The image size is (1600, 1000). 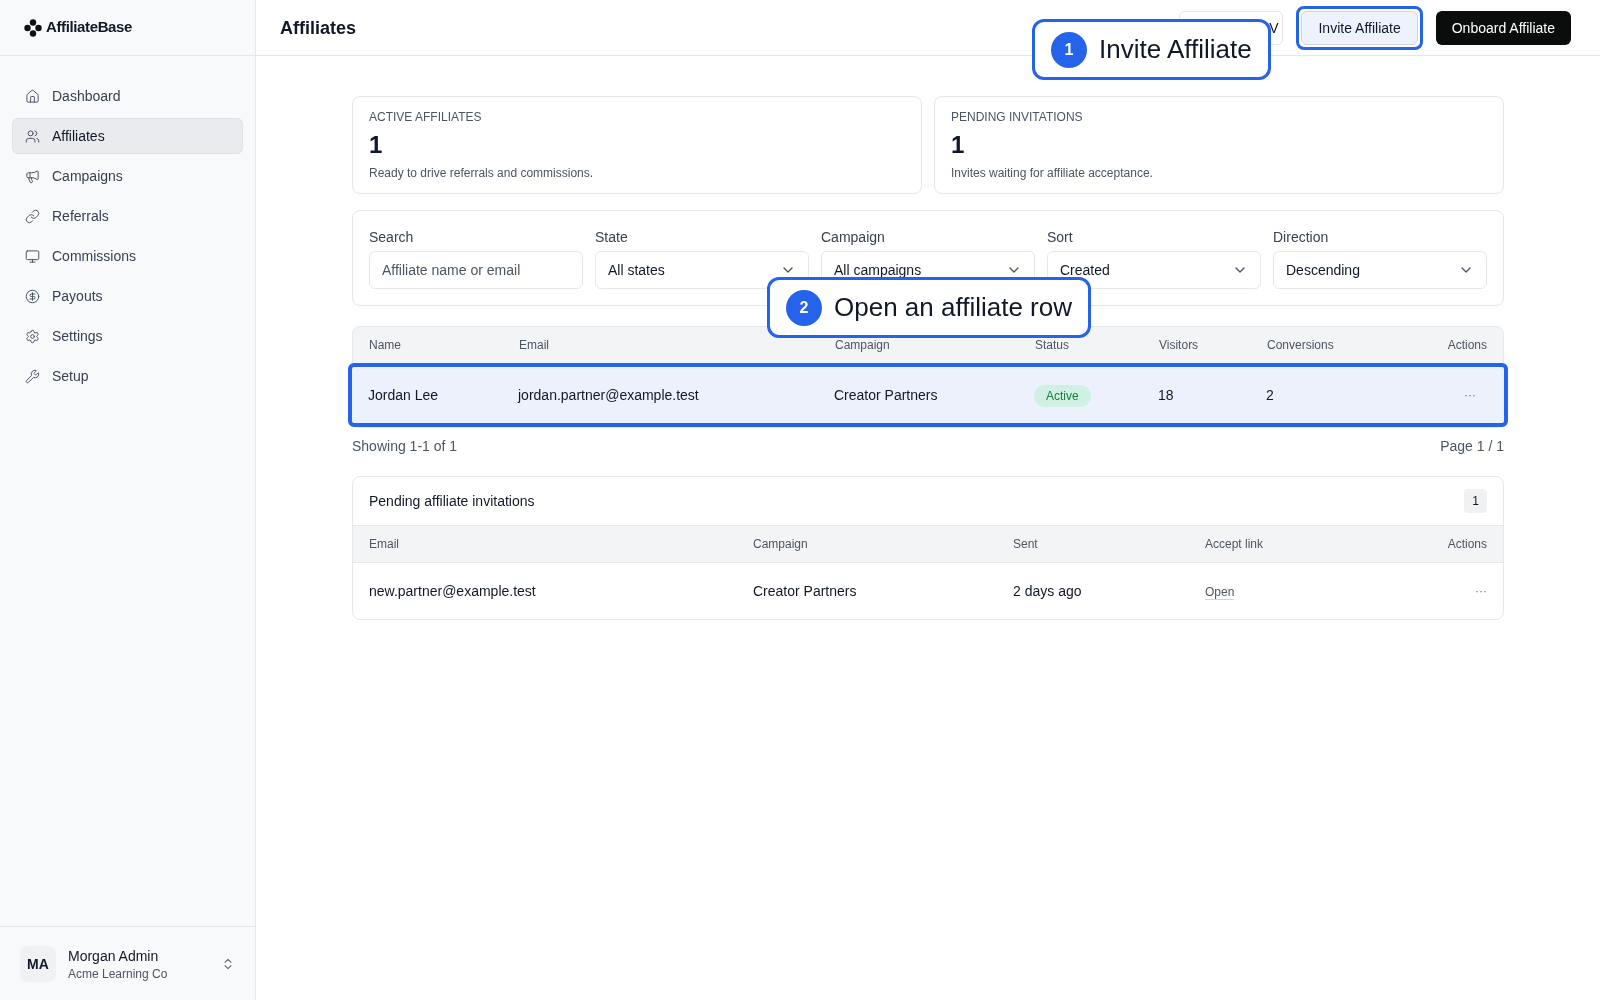 I want to click on open-link: Open, so click(x=1220, y=592).